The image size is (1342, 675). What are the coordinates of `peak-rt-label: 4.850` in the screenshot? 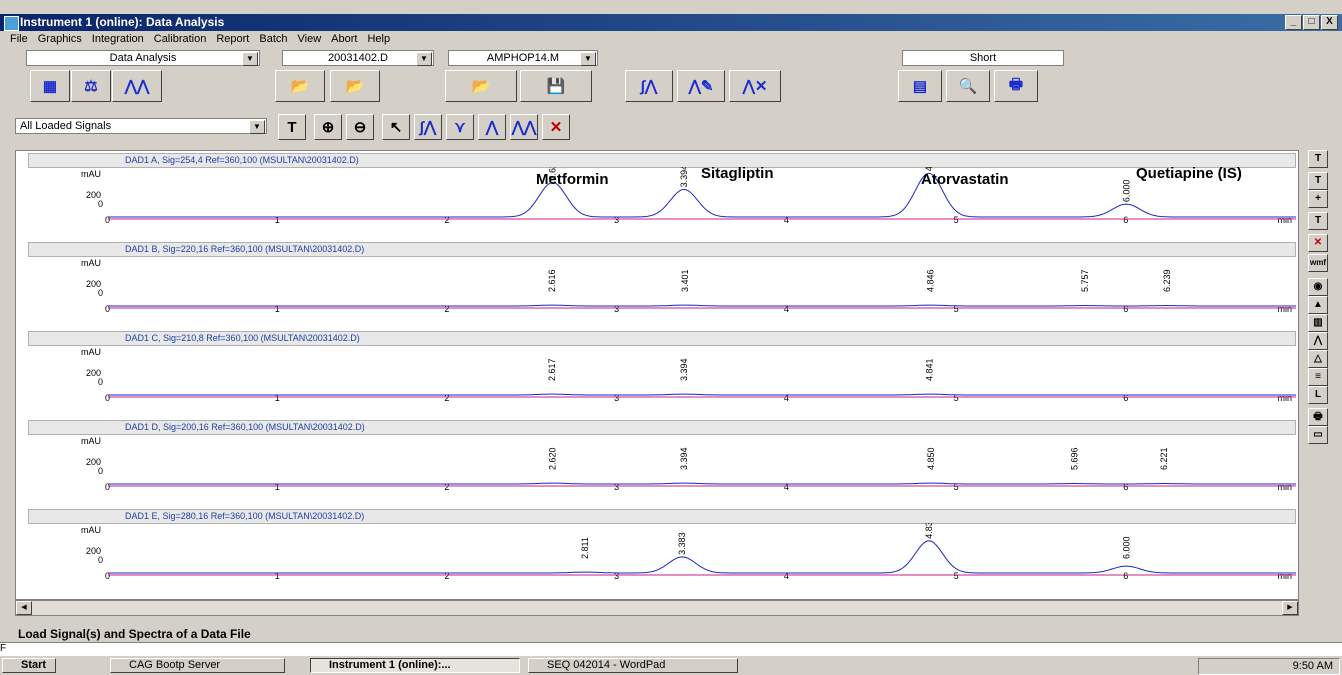 It's located at (931, 458).